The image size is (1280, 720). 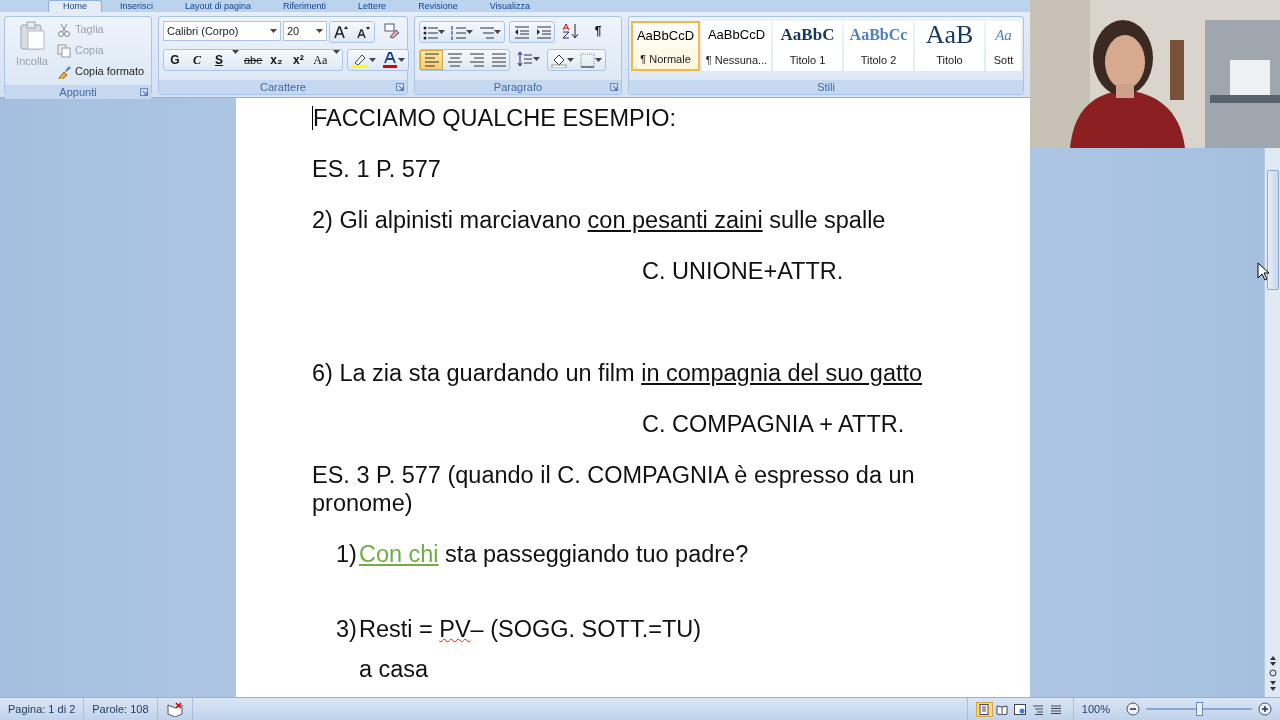 What do you see at coordinates (219, 60) in the screenshot?
I see `format-button: S` at bounding box center [219, 60].